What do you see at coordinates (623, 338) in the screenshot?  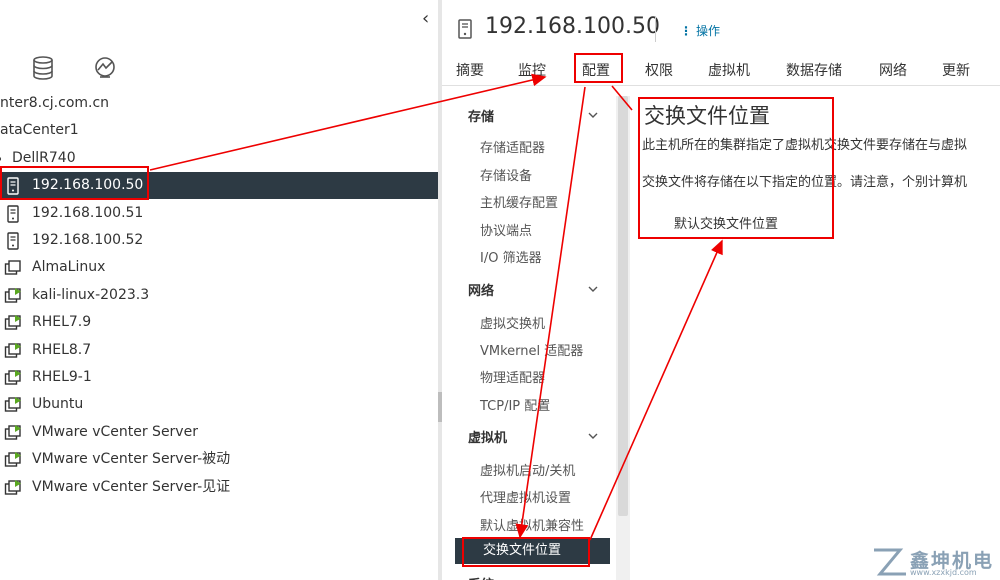 I see `nav-scrollbar` at bounding box center [623, 338].